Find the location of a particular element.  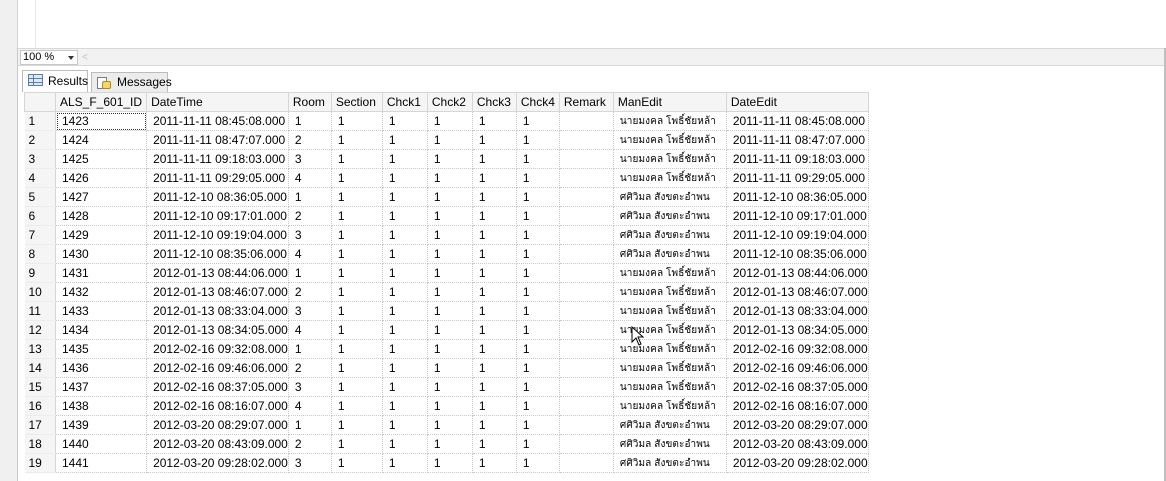

row-number-cell: 6 is located at coordinates (40, 216).